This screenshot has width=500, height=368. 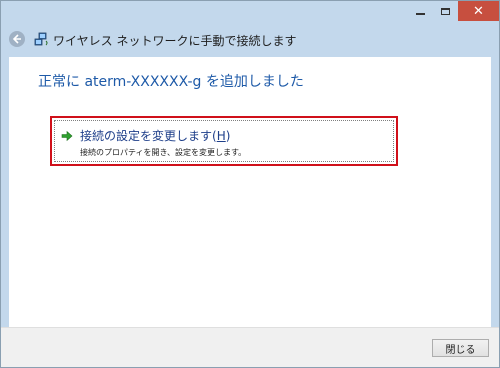 I want to click on change-settings-link: 接続の設定を変更します(H) 接続のプロパティを開き、設定を変更します。, so click(x=224, y=141).